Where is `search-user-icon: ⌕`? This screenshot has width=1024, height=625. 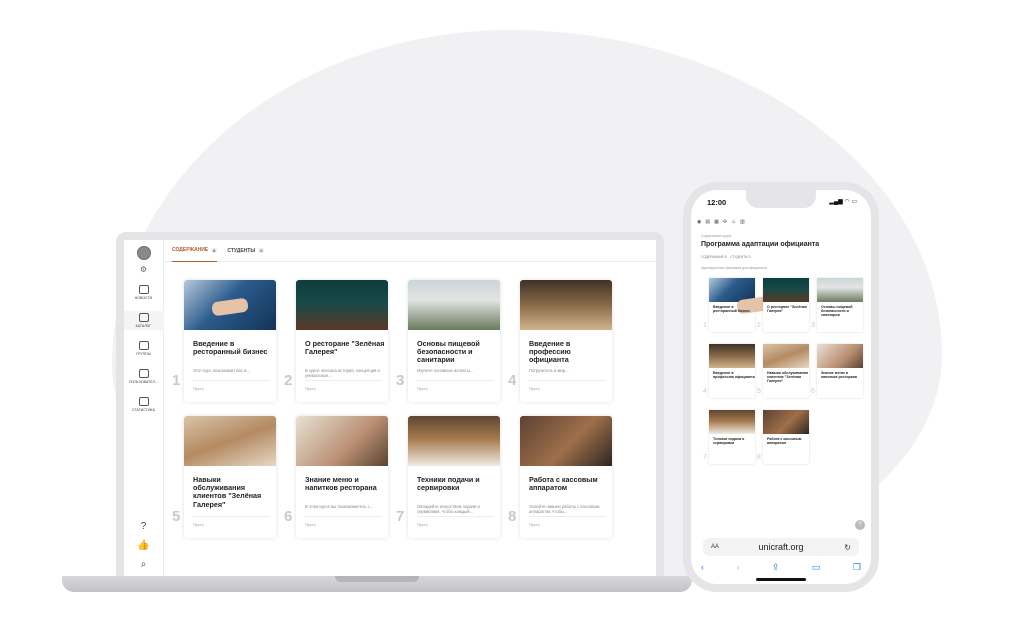
search-user-icon: ⌕ is located at coordinates (144, 564).